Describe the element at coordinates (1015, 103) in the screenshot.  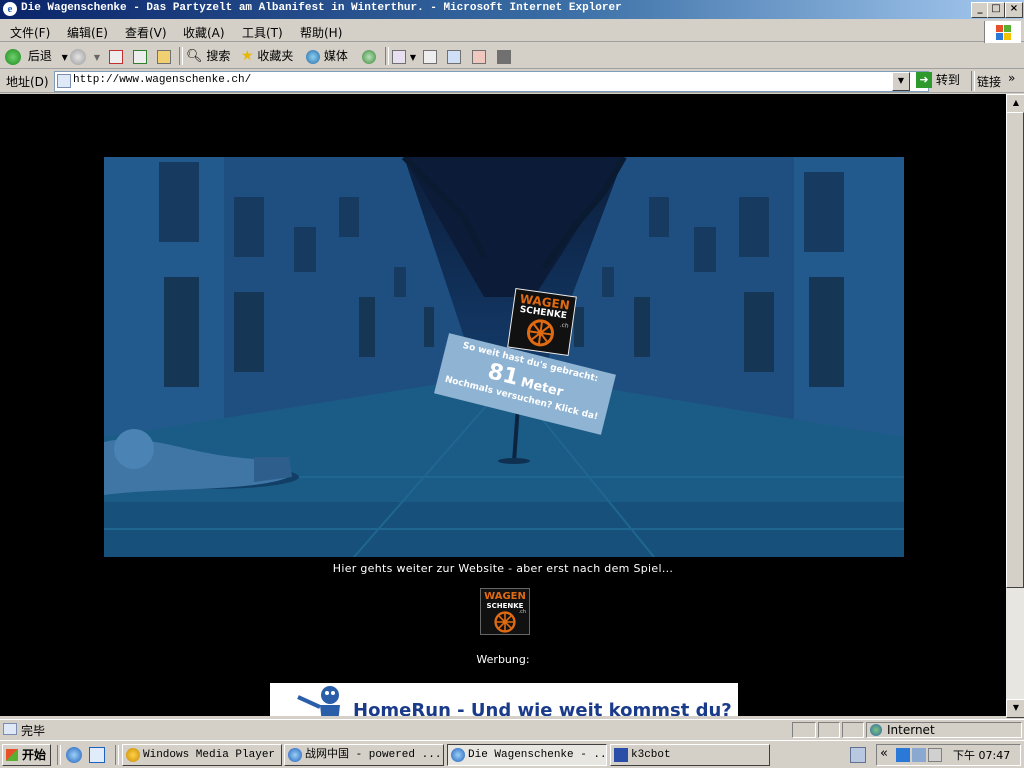
I see `scroll-up-button: ▲` at that location.